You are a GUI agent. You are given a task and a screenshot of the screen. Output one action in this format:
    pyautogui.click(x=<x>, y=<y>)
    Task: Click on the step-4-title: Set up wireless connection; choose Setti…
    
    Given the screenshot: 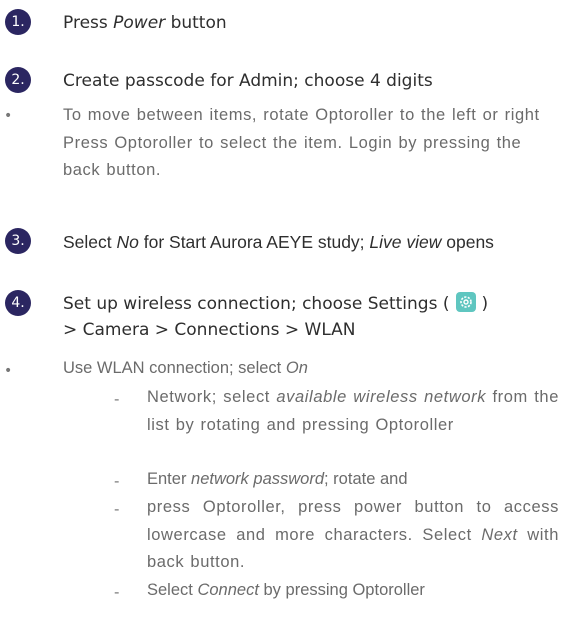 What is the action you would take?
    pyautogui.click(x=276, y=316)
    